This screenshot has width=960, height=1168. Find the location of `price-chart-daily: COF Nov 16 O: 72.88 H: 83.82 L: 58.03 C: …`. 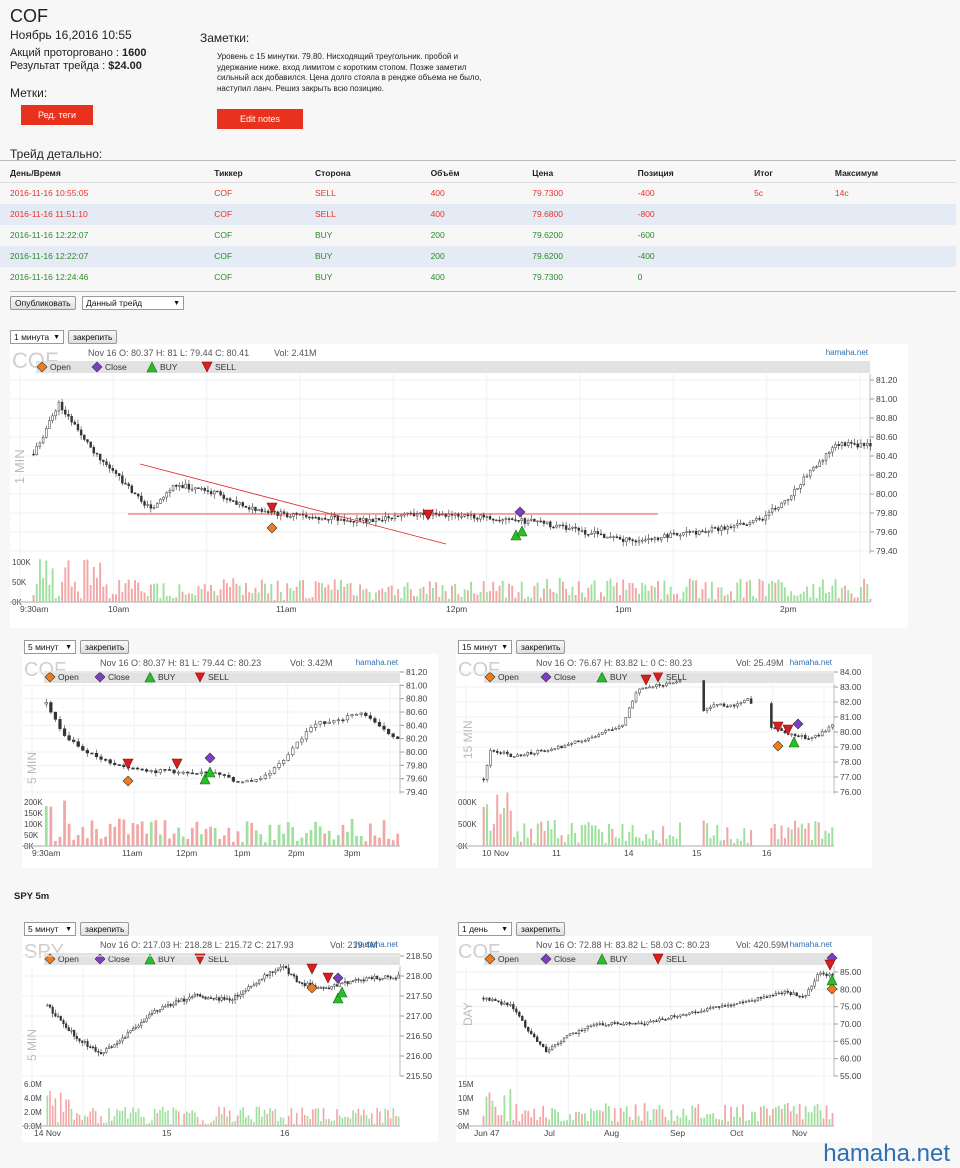

price-chart-daily: COF Nov 16 O: 72.88 H: 83.82 L: 58.03 C: … is located at coordinates (664, 1039).